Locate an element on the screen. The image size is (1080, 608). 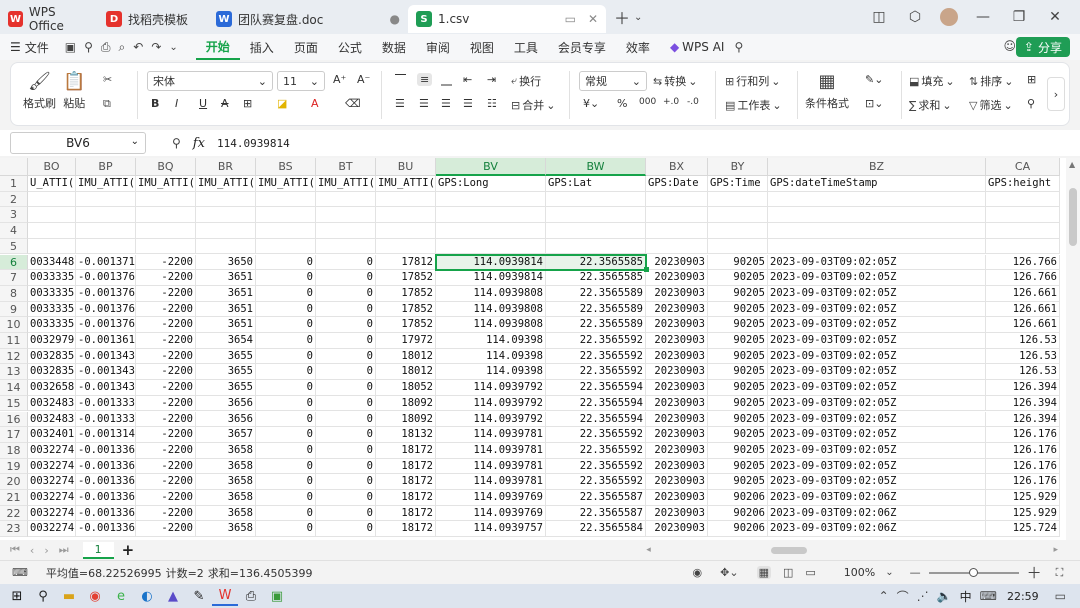
font-color-icon: A is located at coordinates (315, 103).